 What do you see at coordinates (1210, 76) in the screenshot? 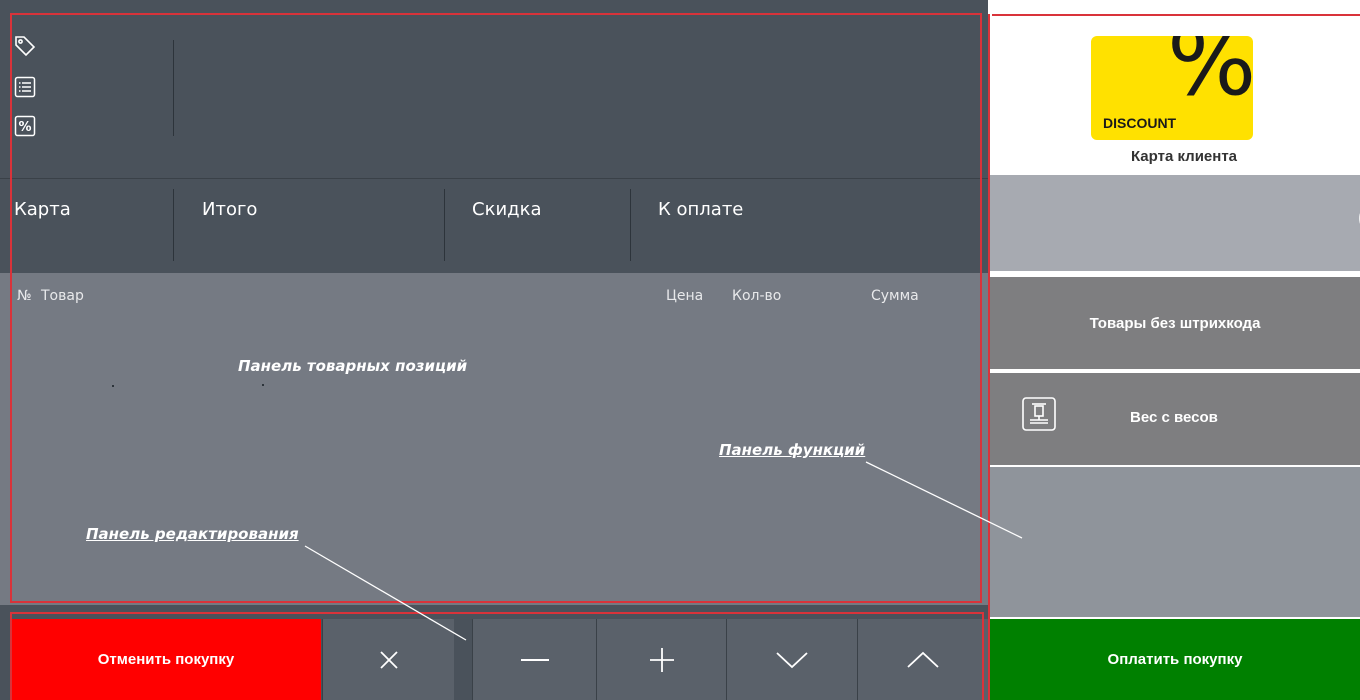
I see `discount-card-symbol: %` at bounding box center [1210, 76].